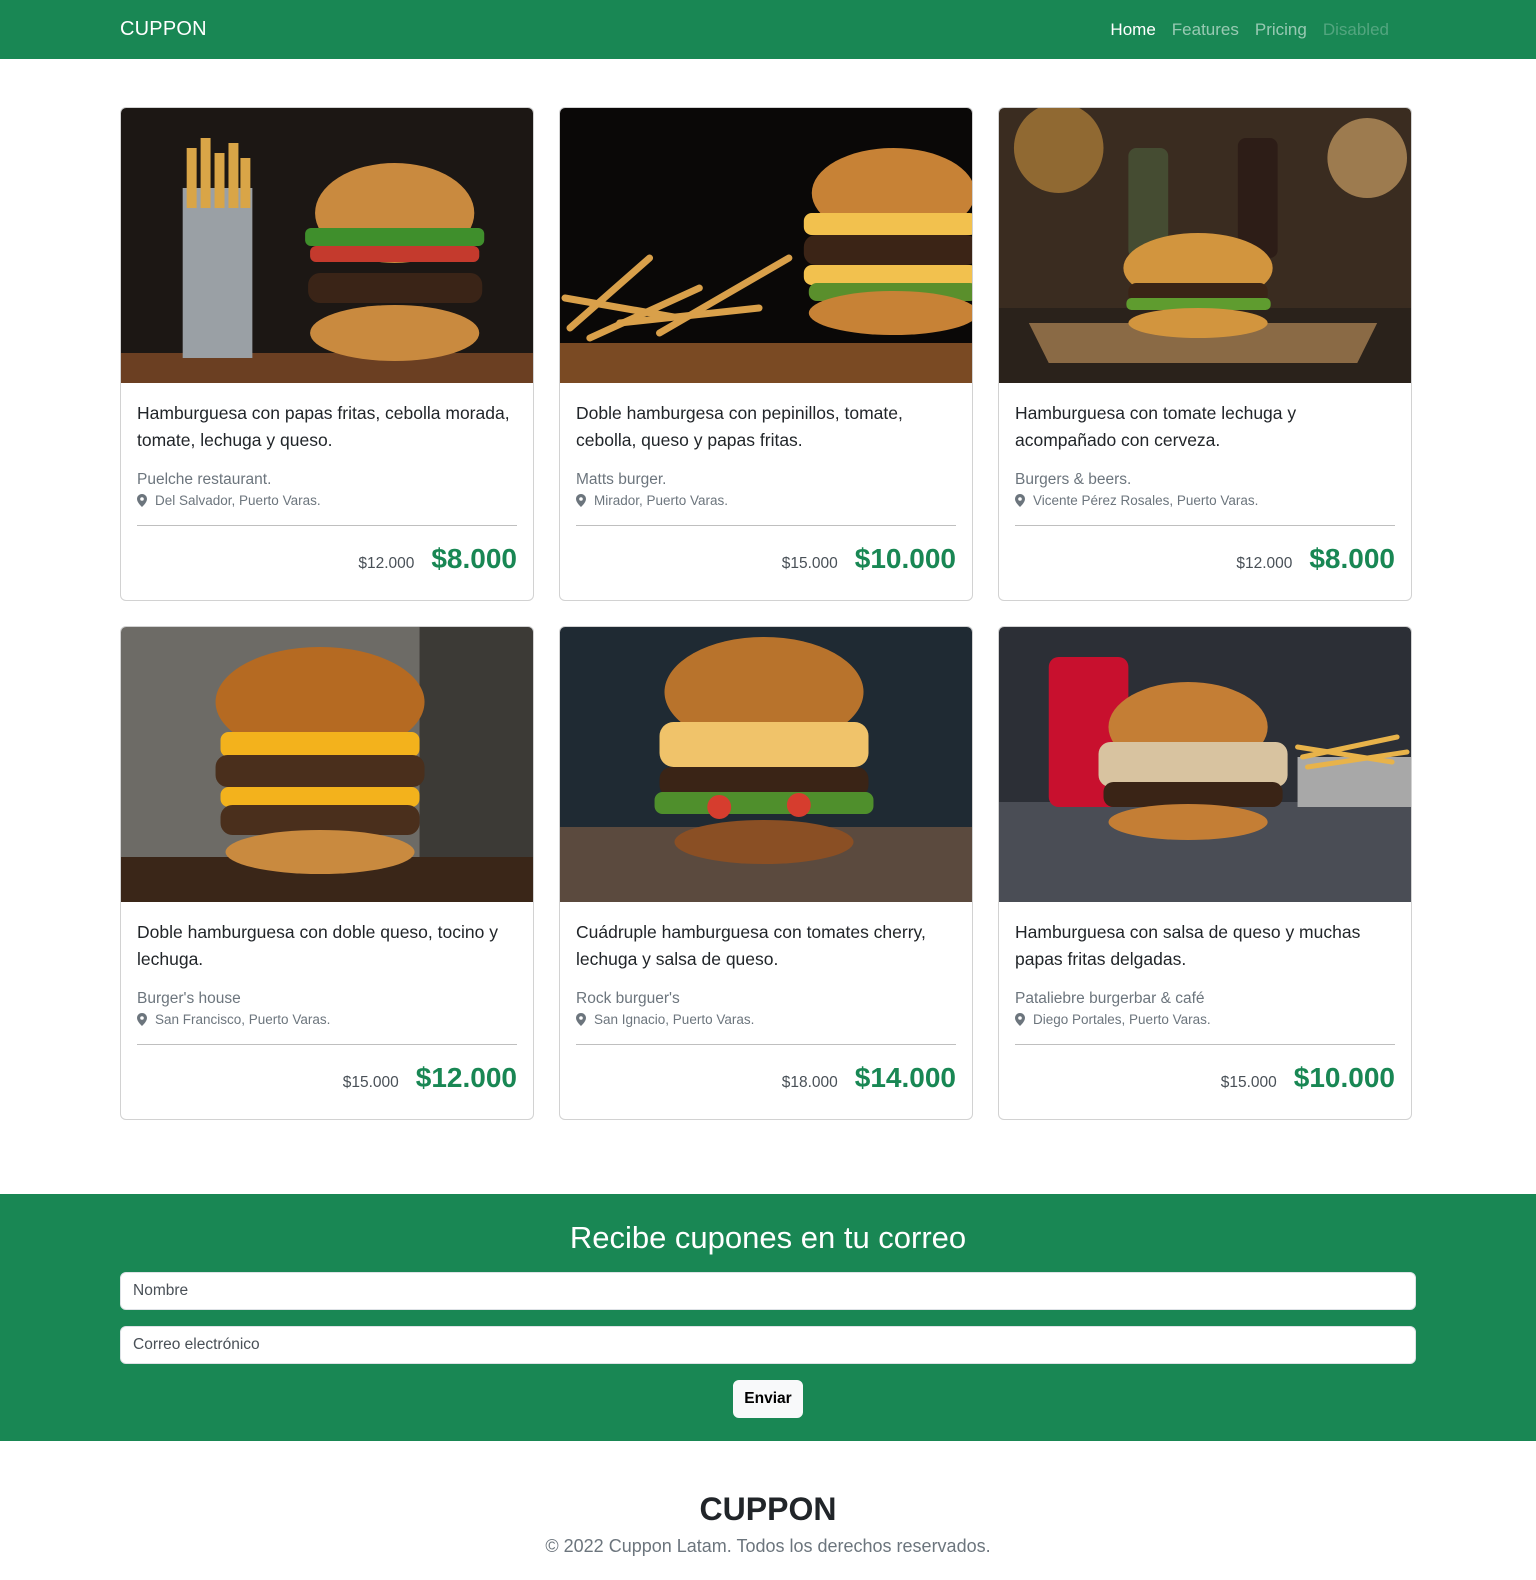  Describe the element at coordinates (768, 1399) in the screenshot. I see `submit-button: Enviar` at that location.